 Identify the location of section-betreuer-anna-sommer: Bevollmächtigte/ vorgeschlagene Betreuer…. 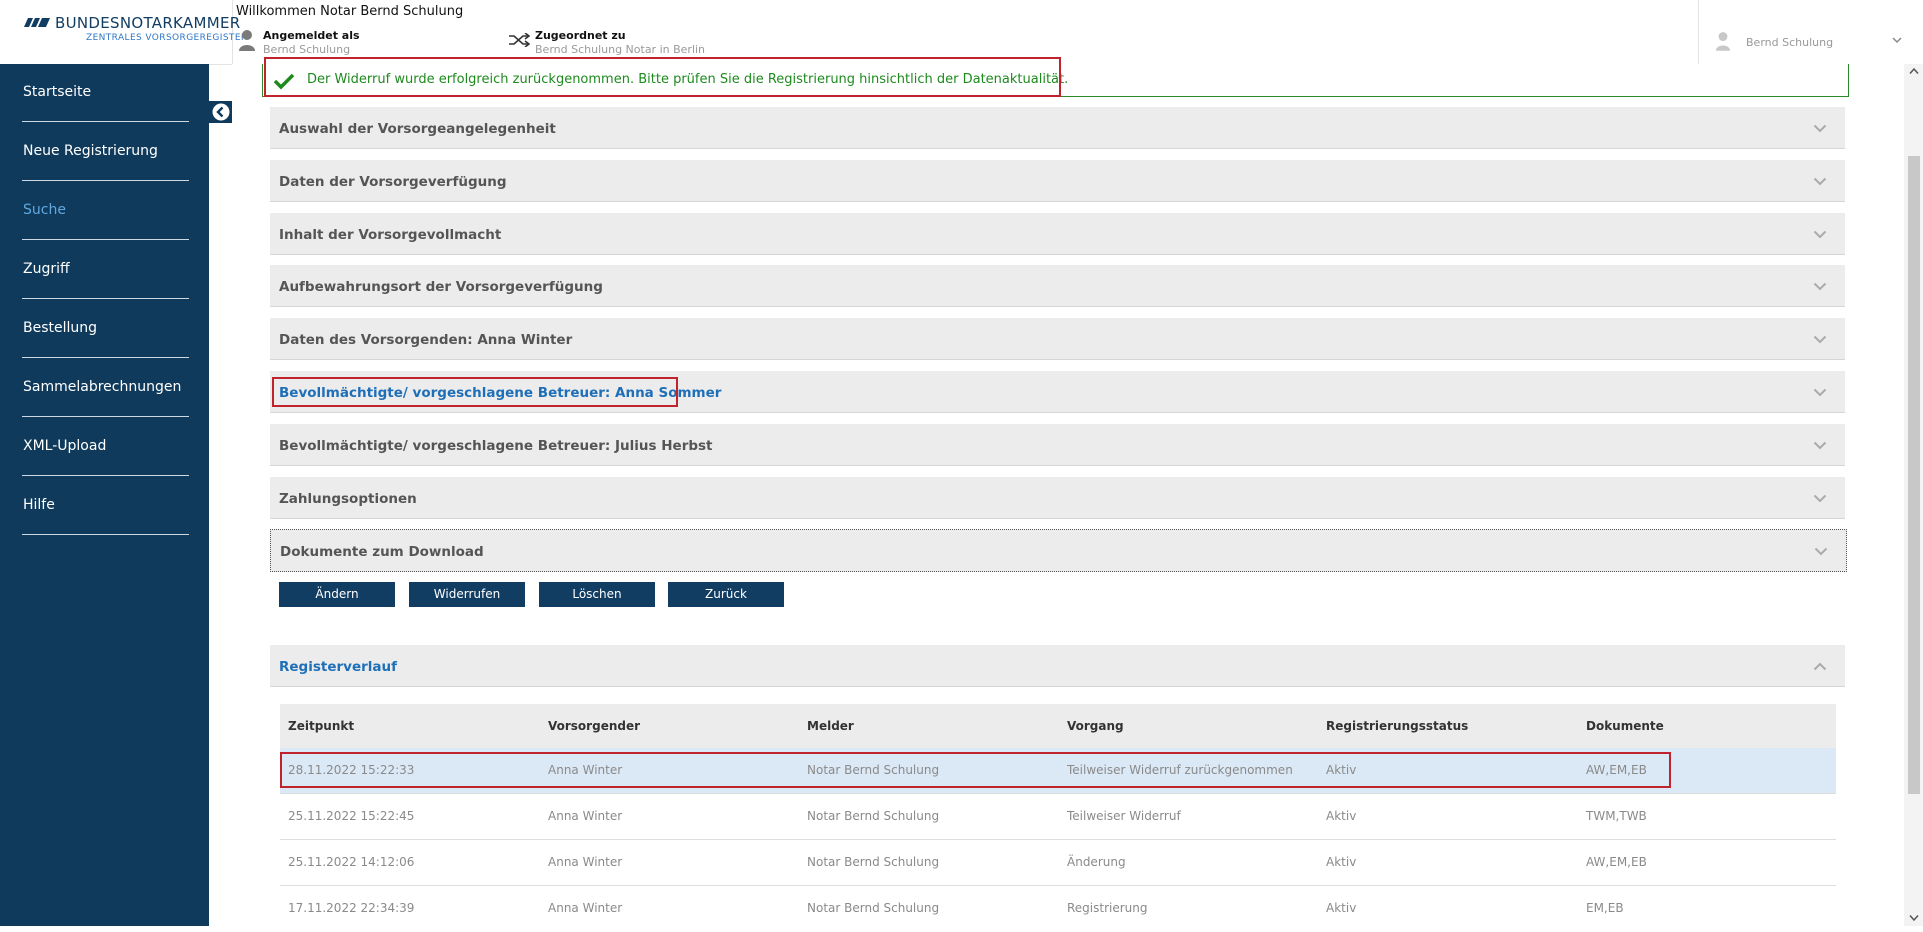
(1057, 392).